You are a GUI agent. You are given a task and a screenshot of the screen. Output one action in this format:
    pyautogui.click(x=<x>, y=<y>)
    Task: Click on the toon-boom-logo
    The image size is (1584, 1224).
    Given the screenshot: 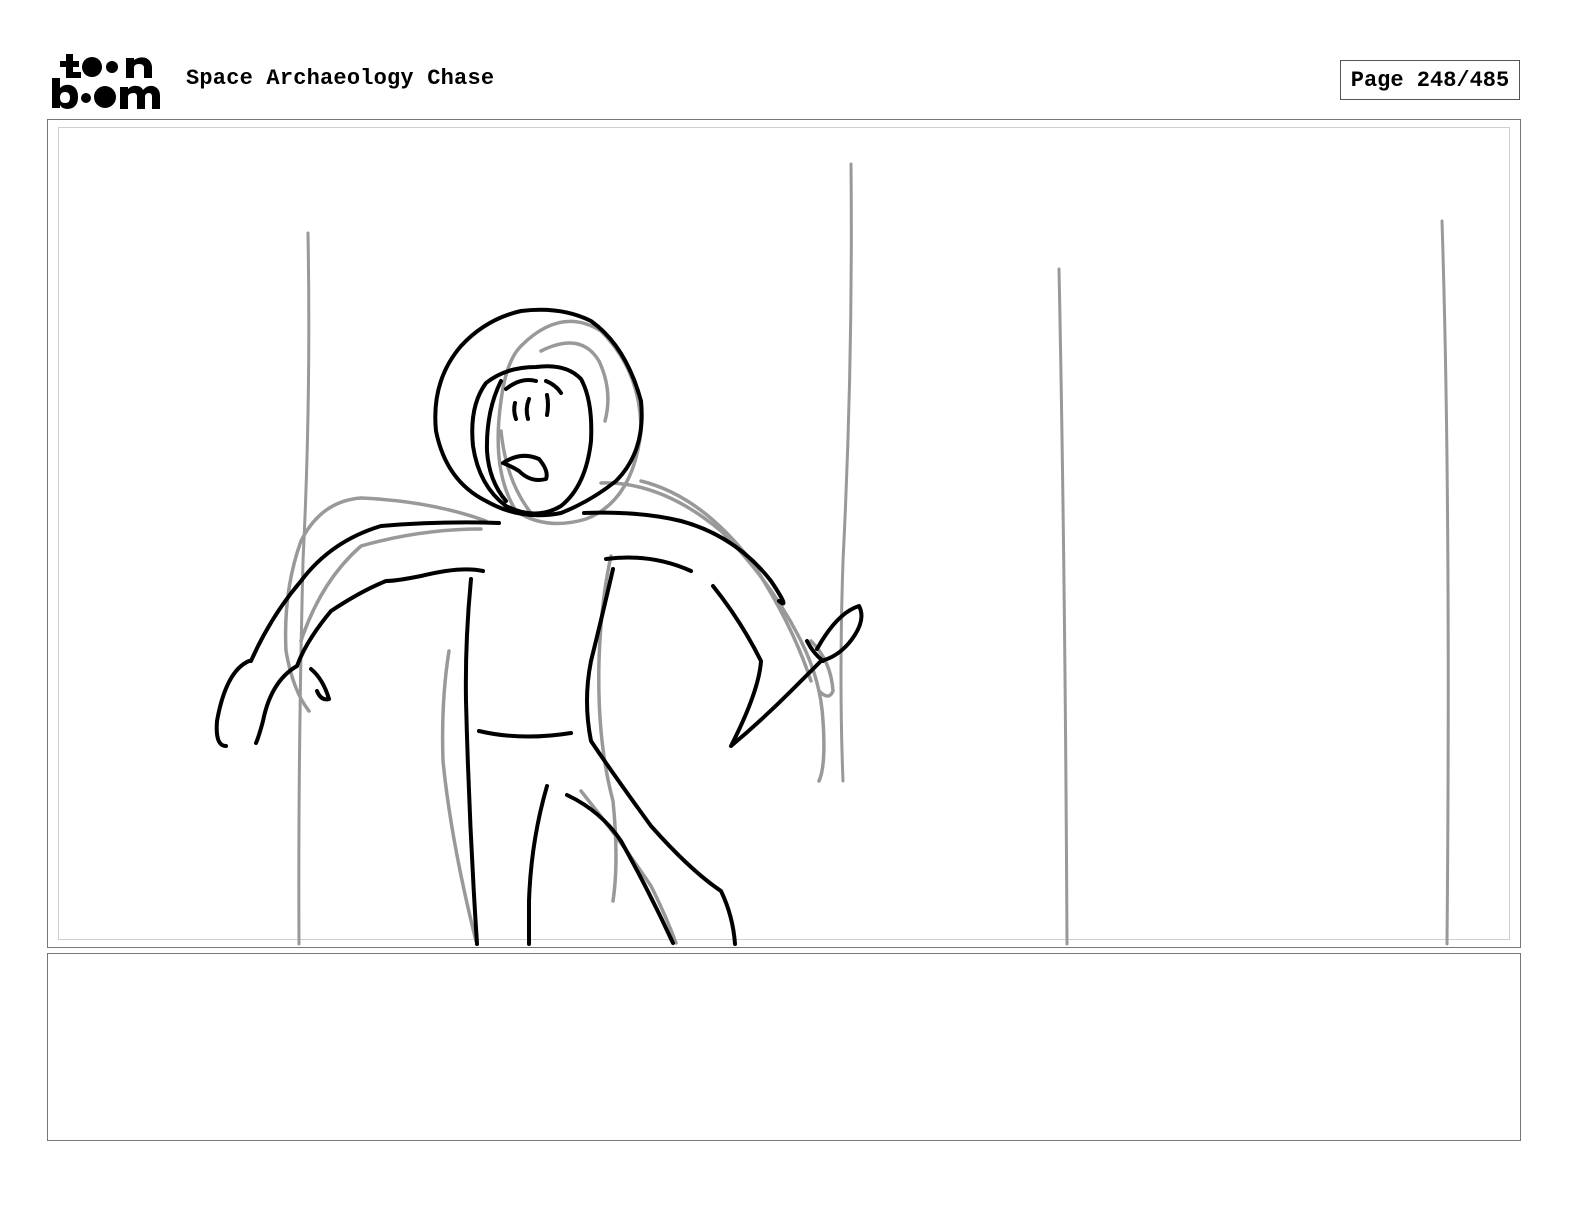 What is the action you would take?
    pyautogui.click(x=106, y=81)
    